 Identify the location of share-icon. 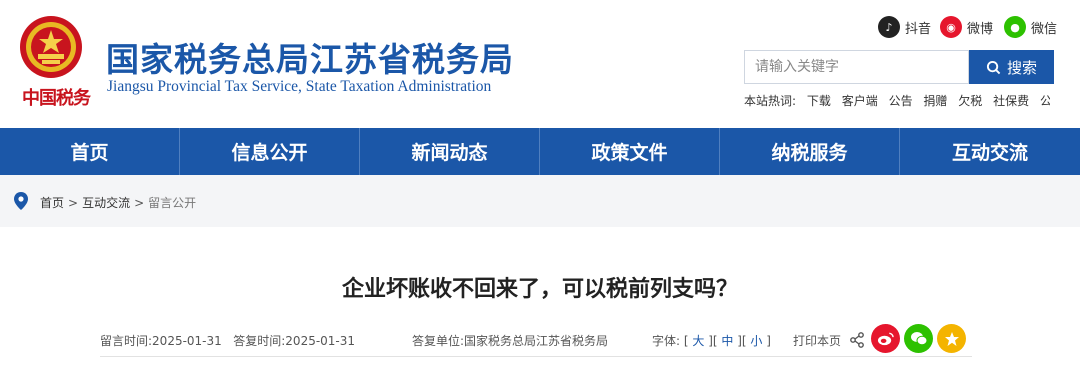
(857, 340).